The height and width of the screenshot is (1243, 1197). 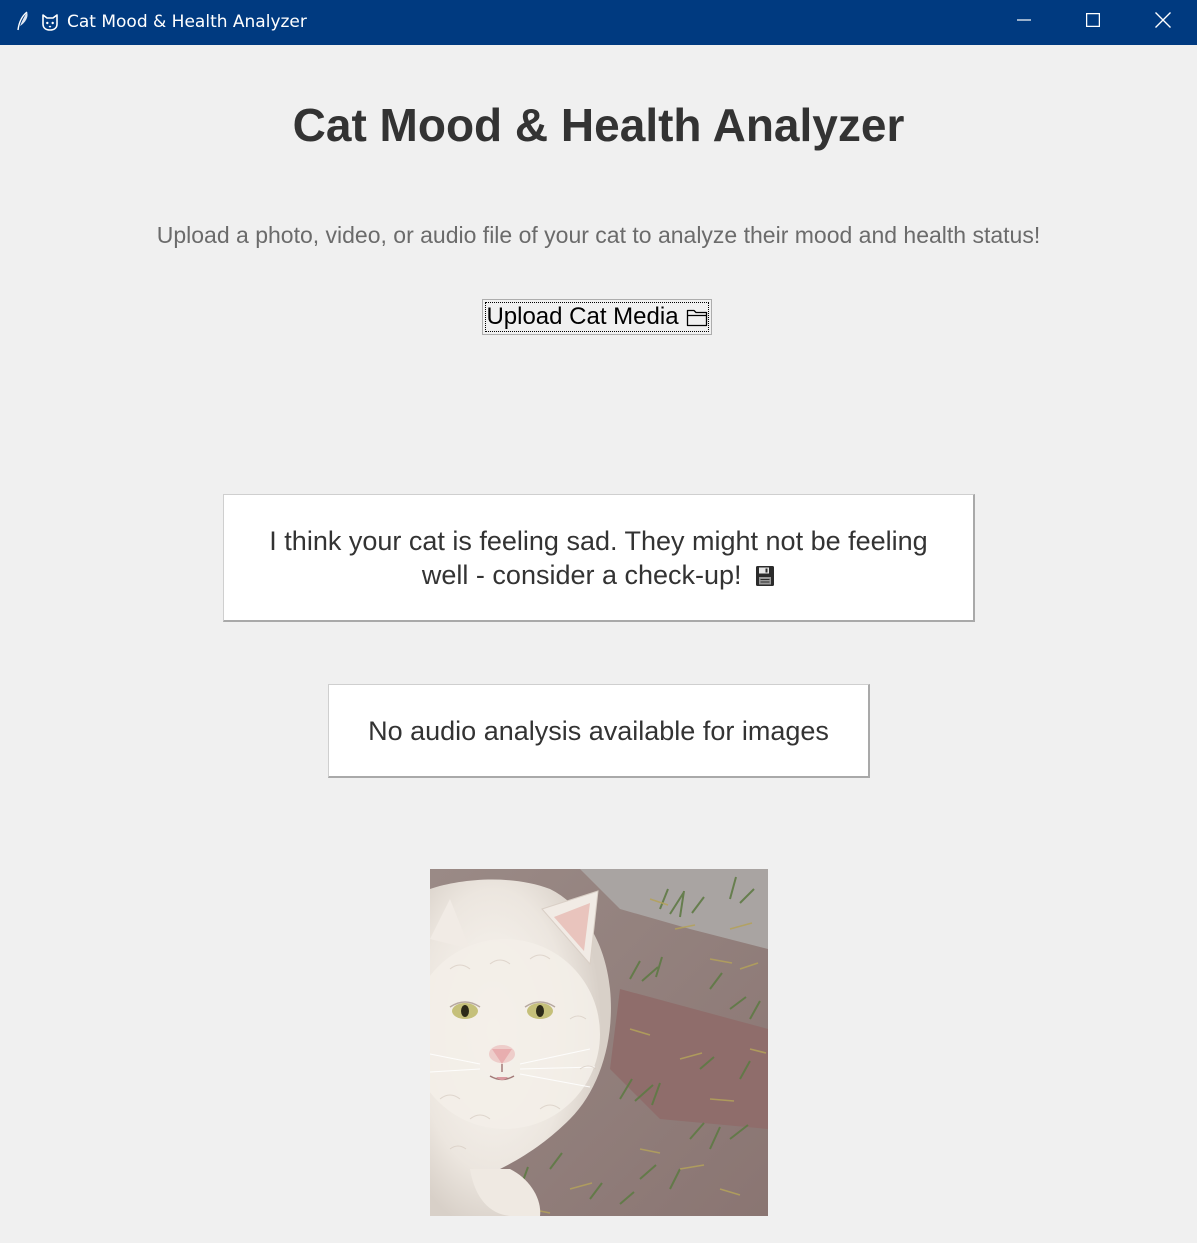 I want to click on close-button, so click(x=1162, y=22).